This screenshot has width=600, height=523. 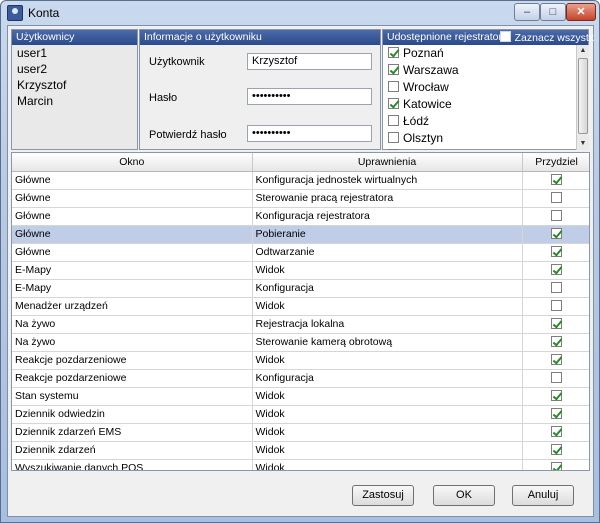 What do you see at coordinates (479, 121) in the screenshot?
I see `registrar-item: Łódź` at bounding box center [479, 121].